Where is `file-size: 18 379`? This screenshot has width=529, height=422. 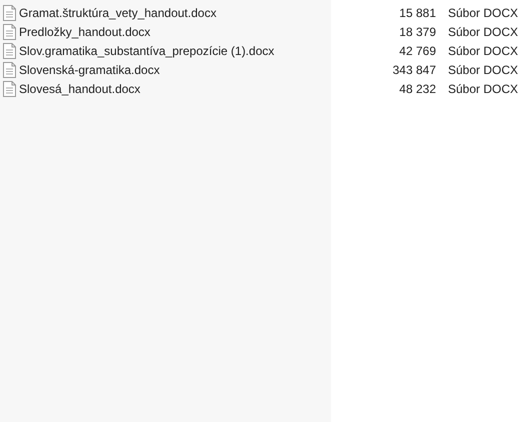 file-size: 18 379 is located at coordinates (417, 31).